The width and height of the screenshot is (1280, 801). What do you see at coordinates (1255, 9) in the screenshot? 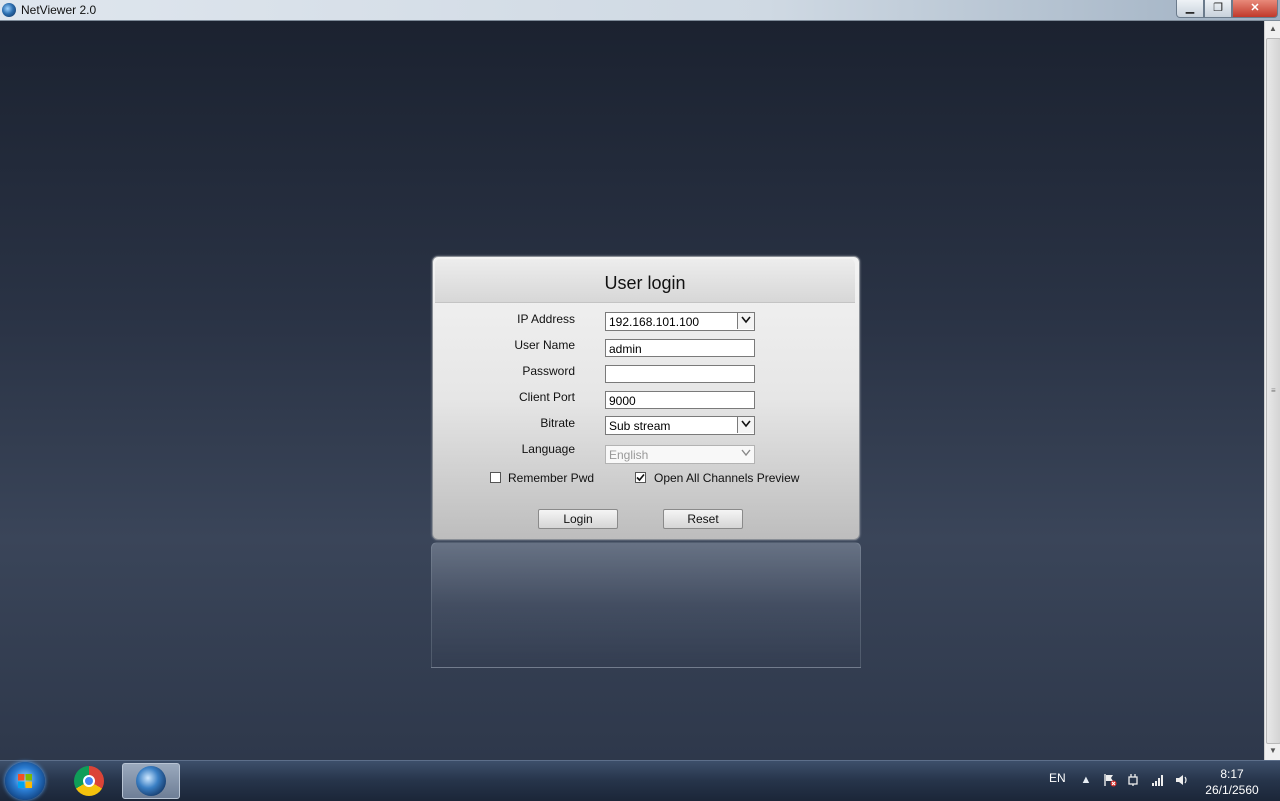
I see `close-button: ✕` at bounding box center [1255, 9].